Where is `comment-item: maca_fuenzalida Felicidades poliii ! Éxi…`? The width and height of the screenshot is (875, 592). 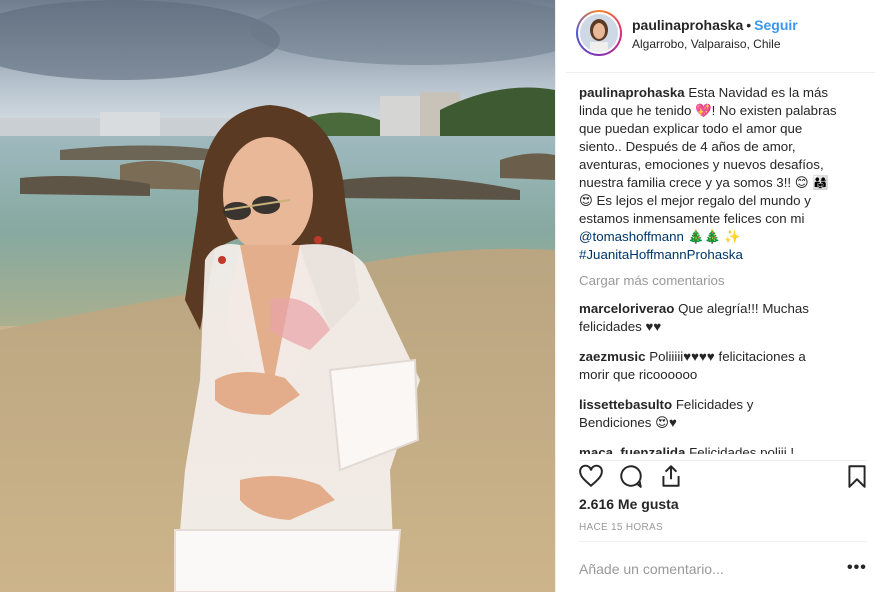
comment-item: maca_fuenzalida Felicidades poliii ! Éxi… is located at coordinates (711, 449).